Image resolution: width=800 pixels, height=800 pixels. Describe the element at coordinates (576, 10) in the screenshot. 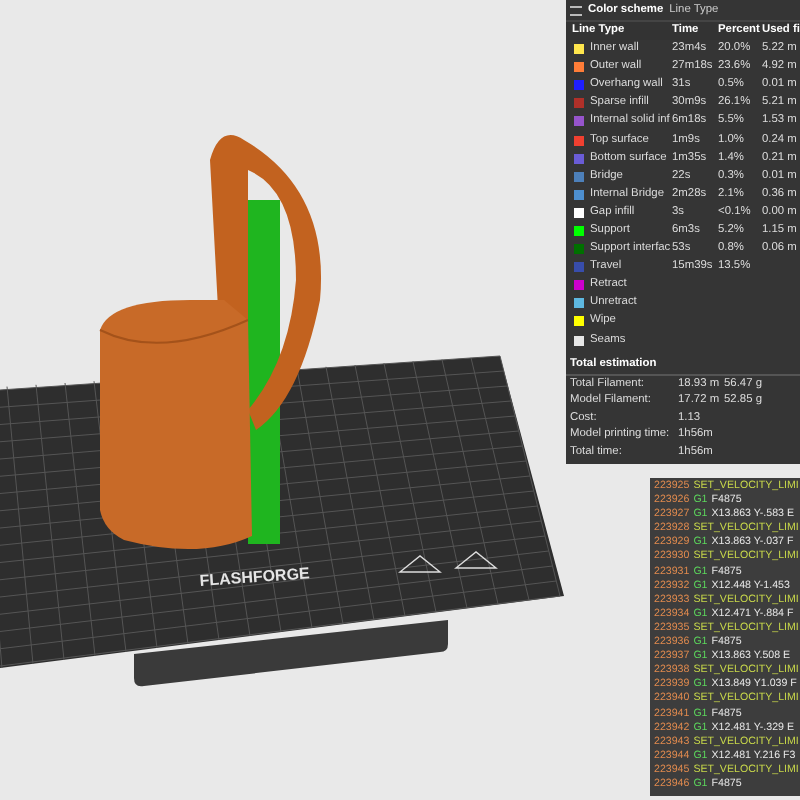

I see `swap-icon` at that location.